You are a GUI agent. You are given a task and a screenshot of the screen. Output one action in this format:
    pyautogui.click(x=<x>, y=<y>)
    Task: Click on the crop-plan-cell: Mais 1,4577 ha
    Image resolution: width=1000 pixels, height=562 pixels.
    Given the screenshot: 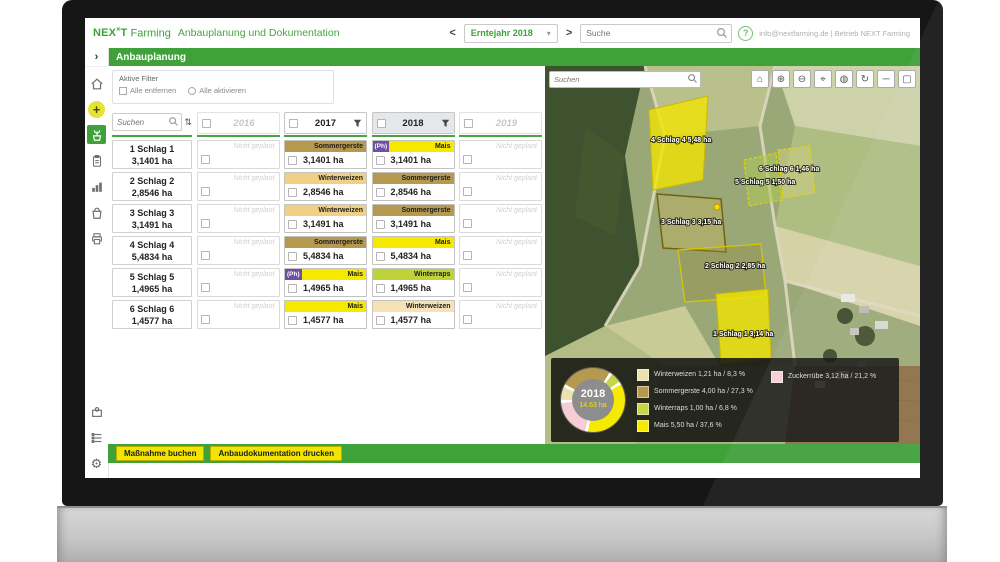 What is the action you would take?
    pyautogui.click(x=325, y=314)
    